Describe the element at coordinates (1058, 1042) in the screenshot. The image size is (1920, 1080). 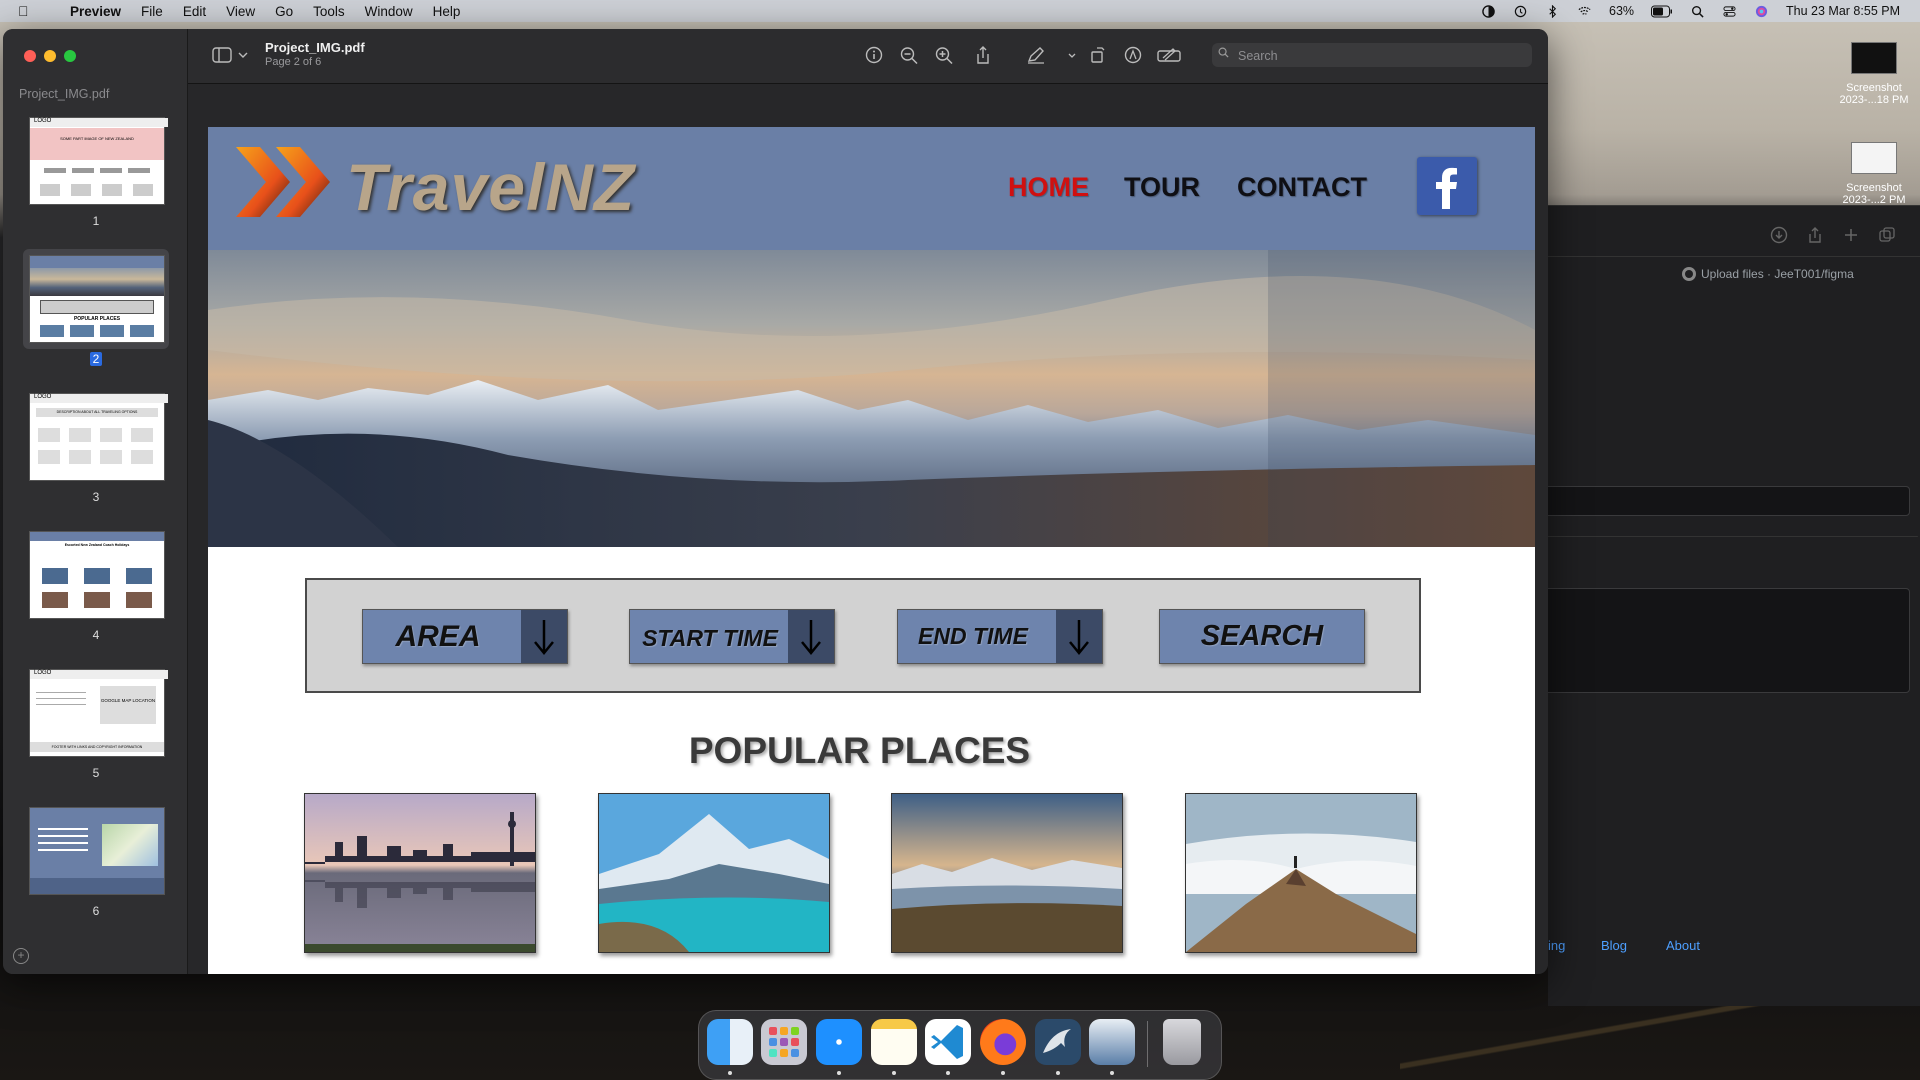
I see `mysql-workbench-icon` at that location.